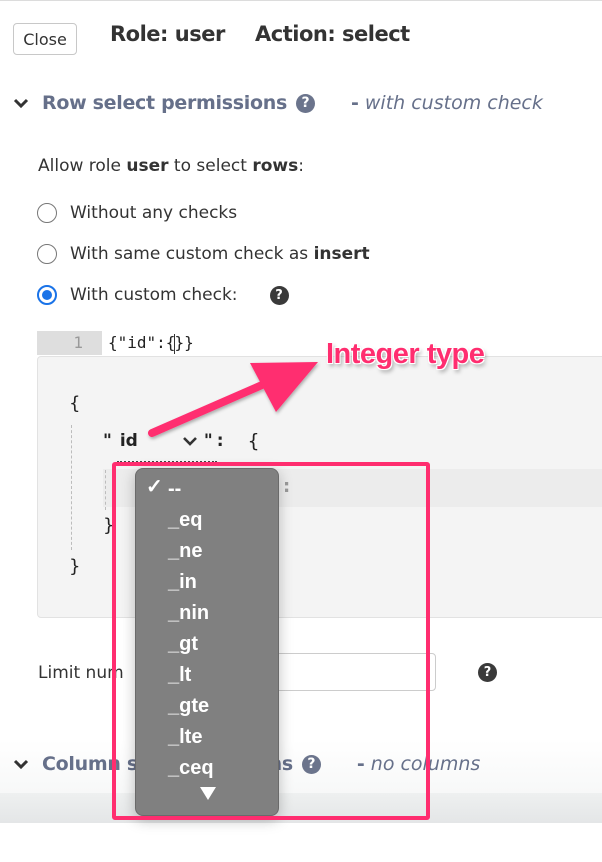 This screenshot has height=862, width=602. I want to click on action-title: Action: select, so click(332, 34).